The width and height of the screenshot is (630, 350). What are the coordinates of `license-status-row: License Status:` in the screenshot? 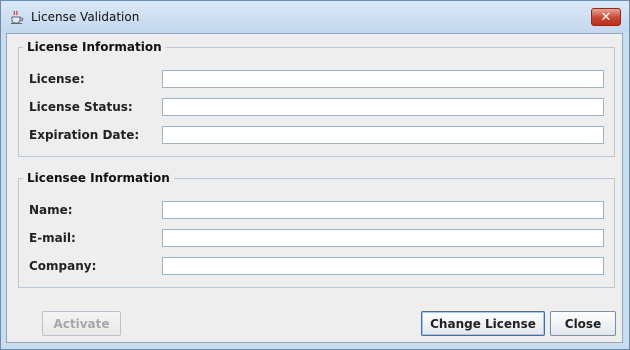 It's located at (320, 108).